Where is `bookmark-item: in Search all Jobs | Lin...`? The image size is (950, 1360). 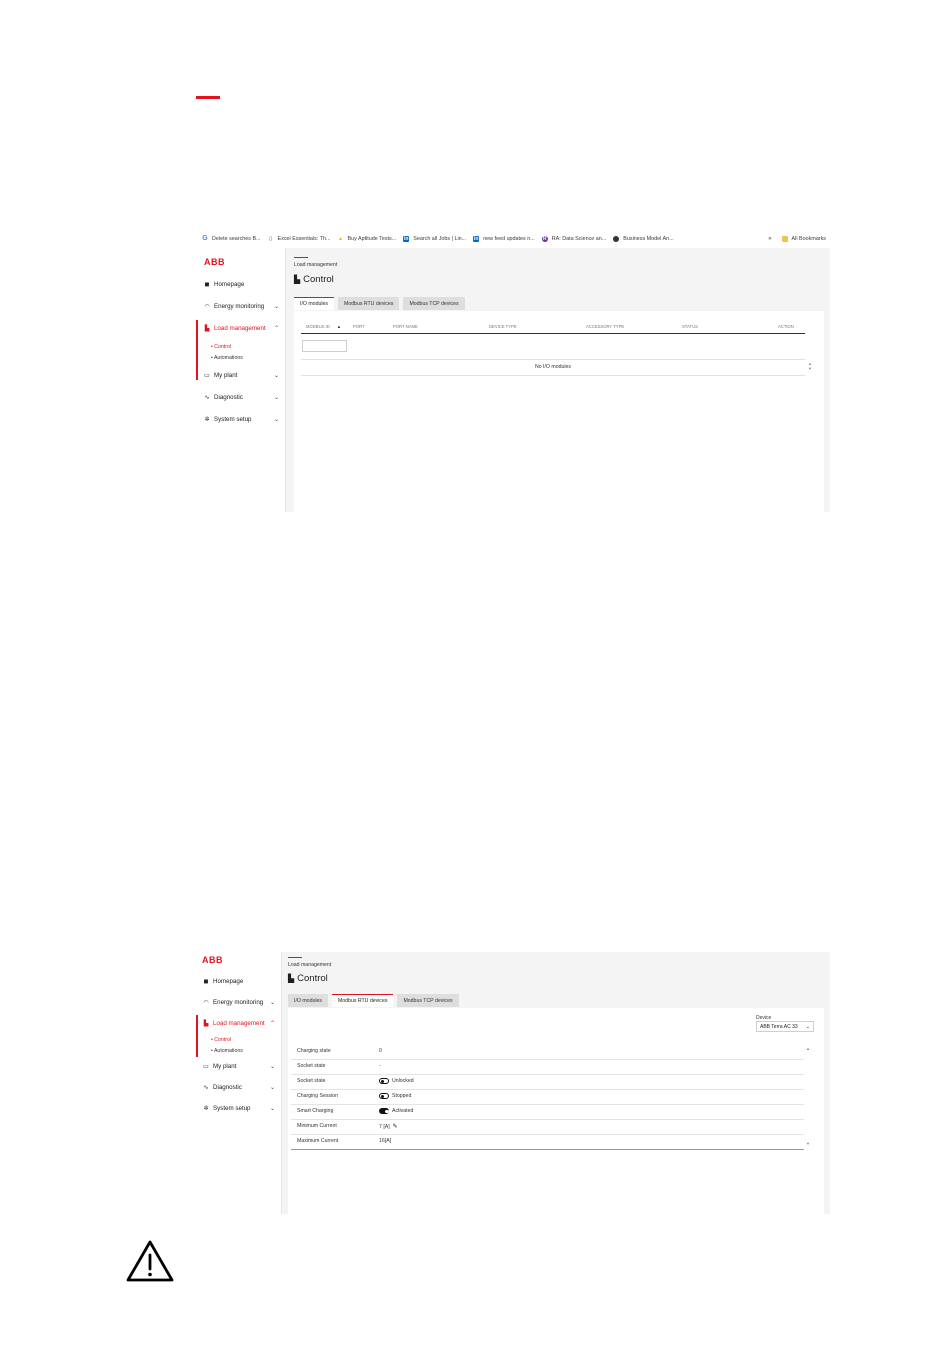
bookmark-item: in Search all Jobs | Lin... is located at coordinates (434, 239).